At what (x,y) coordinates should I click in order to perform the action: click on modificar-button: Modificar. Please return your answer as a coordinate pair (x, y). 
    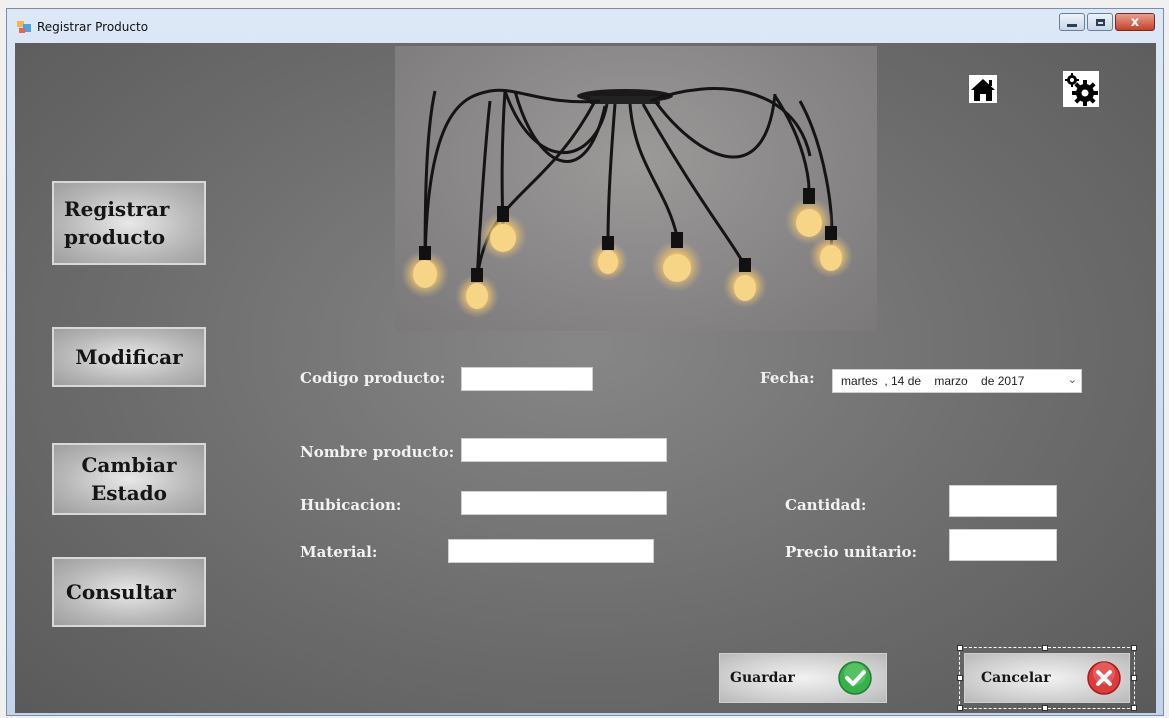
    Looking at the image, I should click on (129, 357).